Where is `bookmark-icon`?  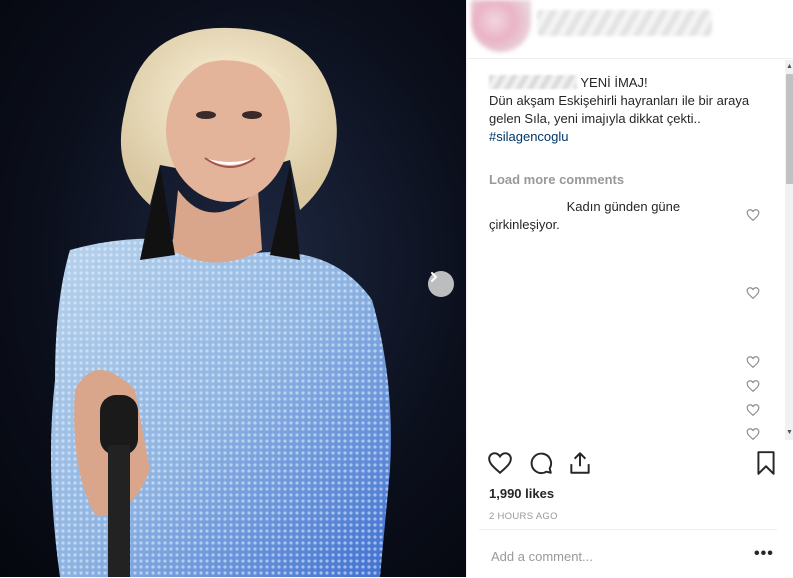 bookmark-icon is located at coordinates (766, 463).